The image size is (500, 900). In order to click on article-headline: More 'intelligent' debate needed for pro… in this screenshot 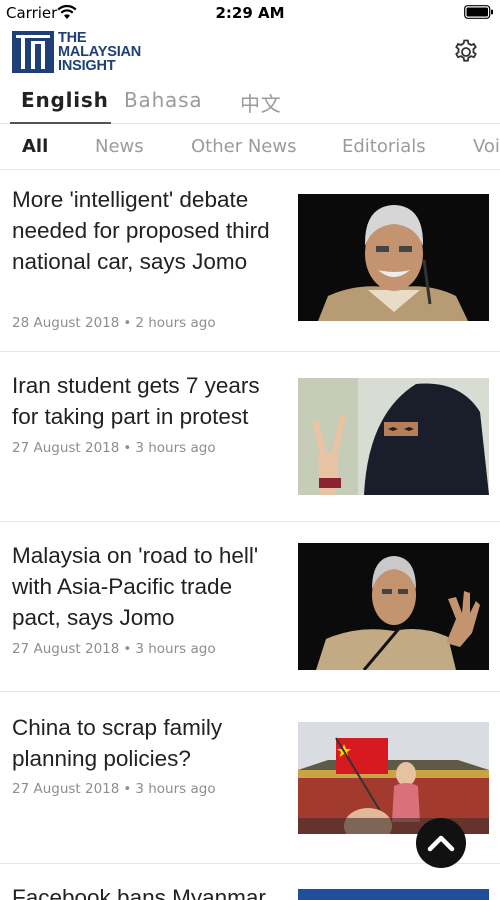, I will do `click(147, 230)`.